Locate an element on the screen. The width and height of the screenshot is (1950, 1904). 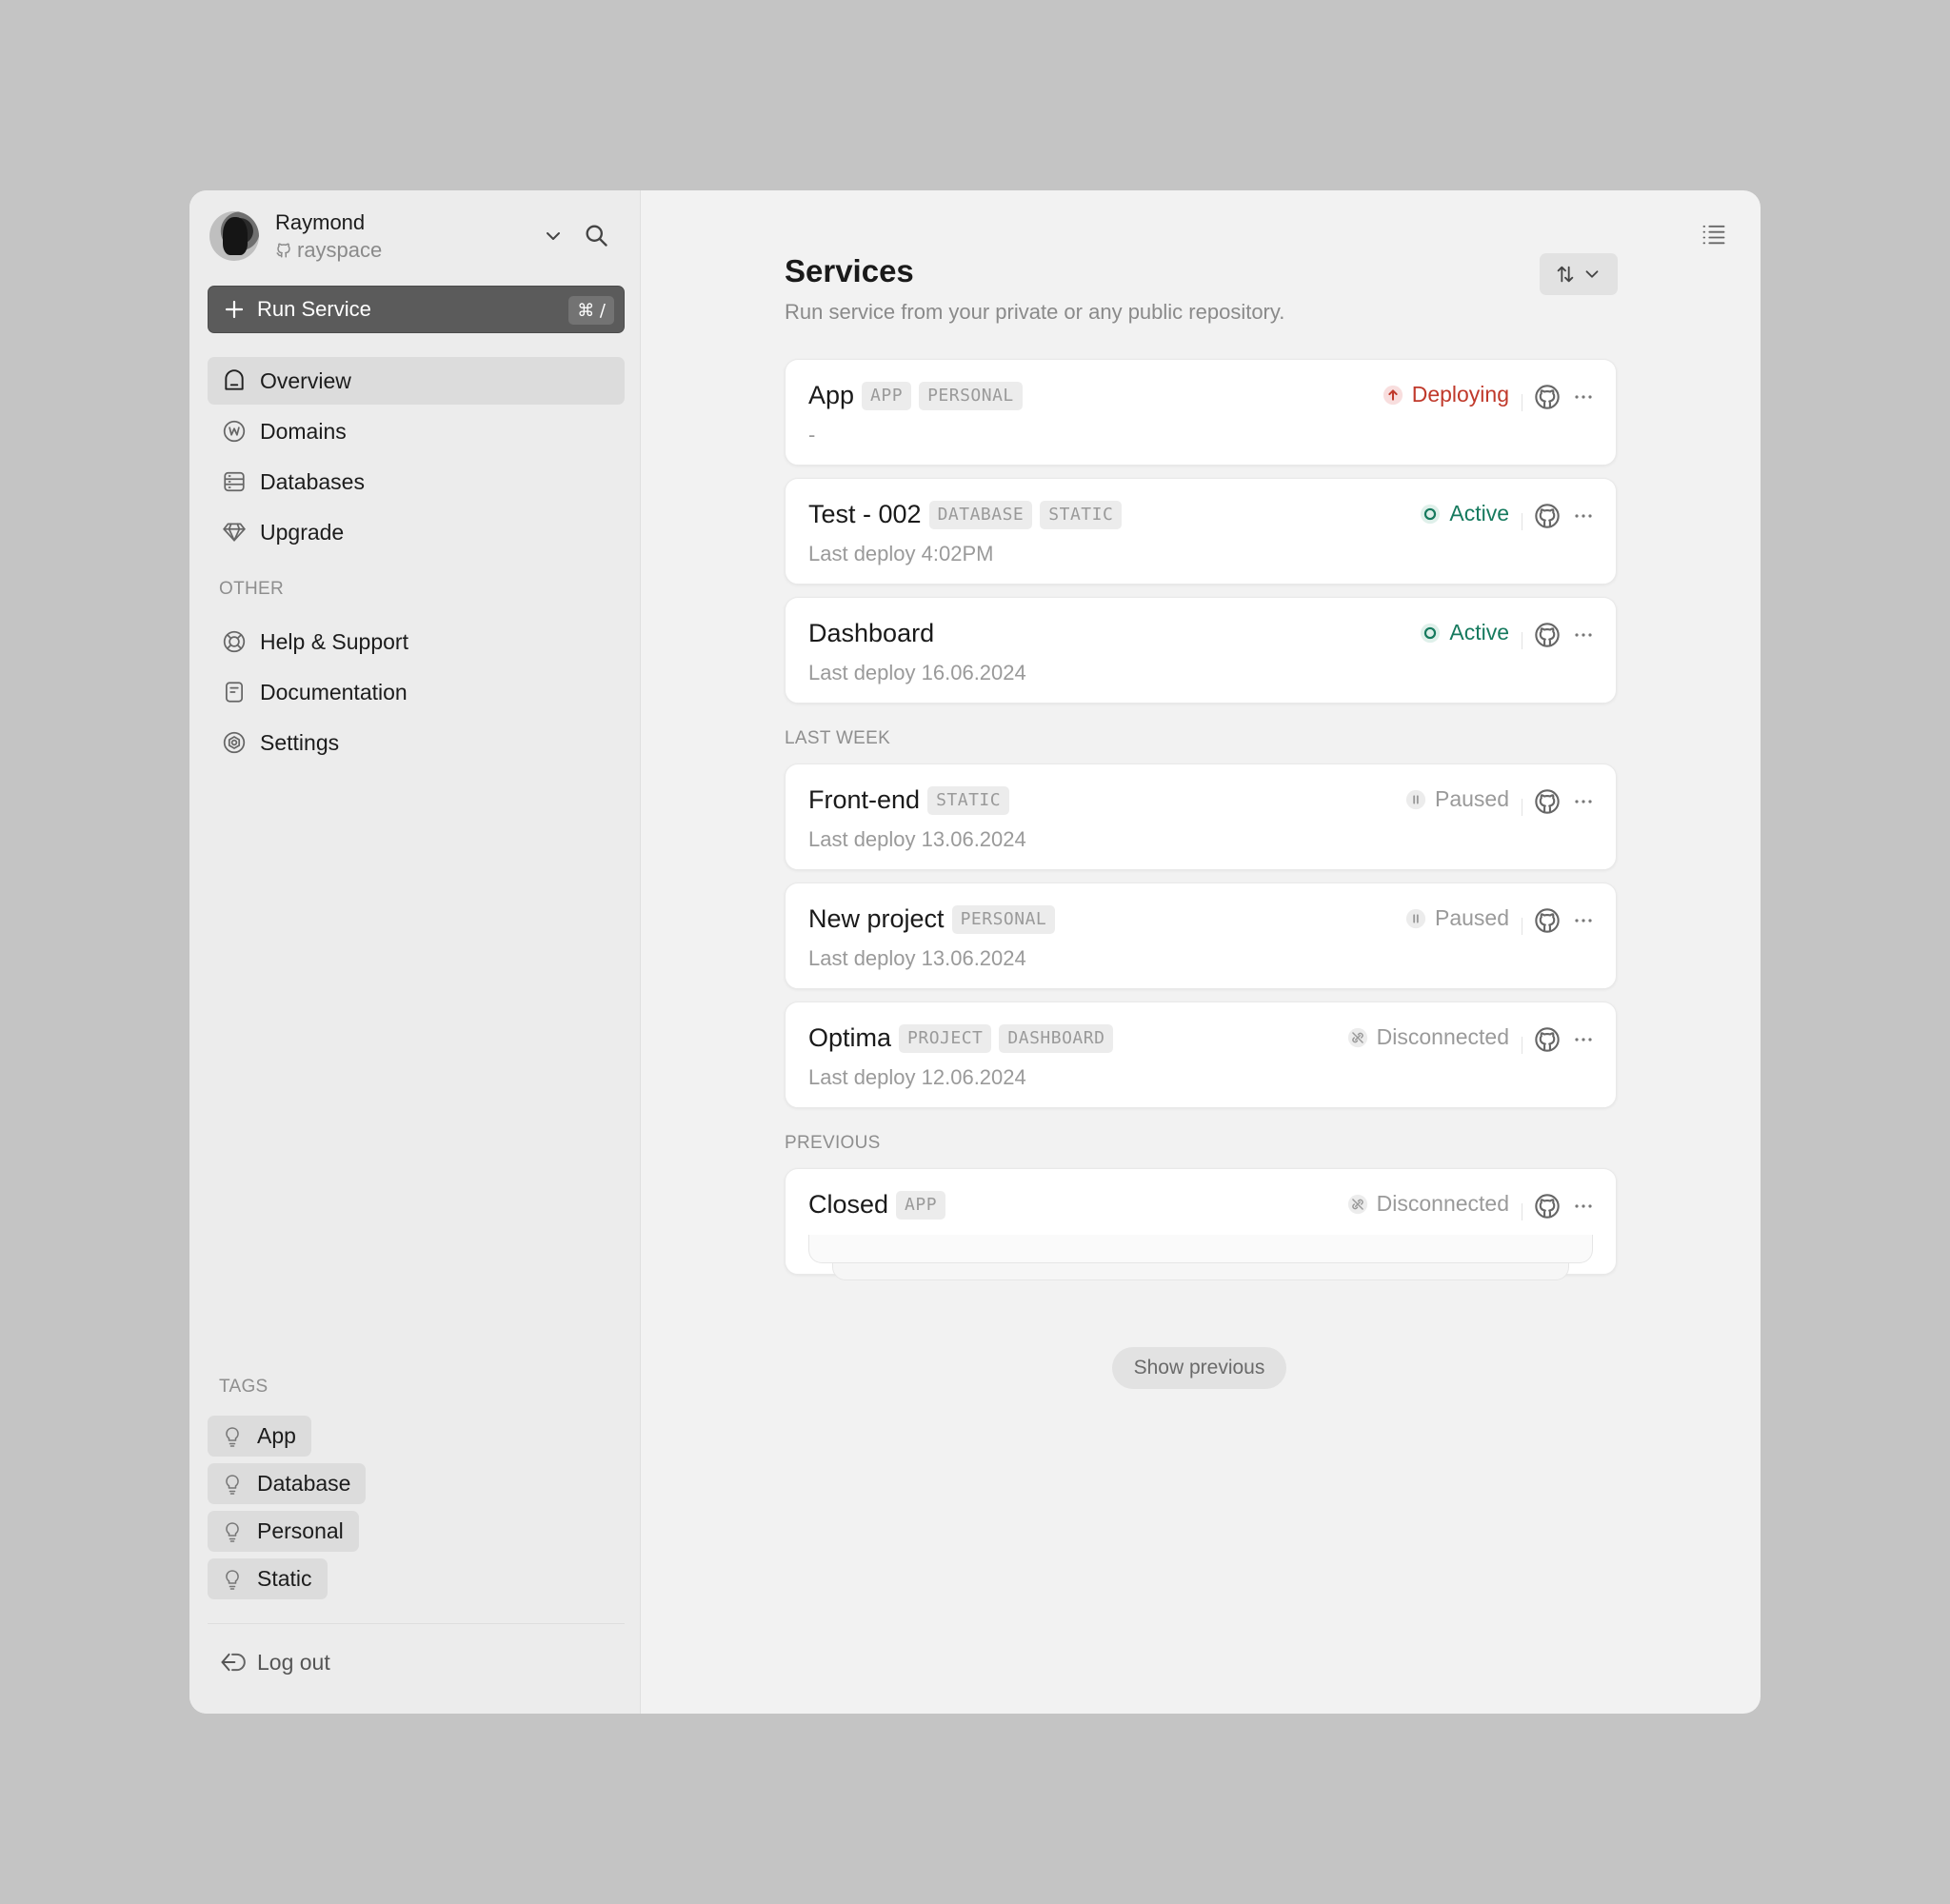
service-tag-badge: DASHBOARD is located at coordinates (1056, 1038).